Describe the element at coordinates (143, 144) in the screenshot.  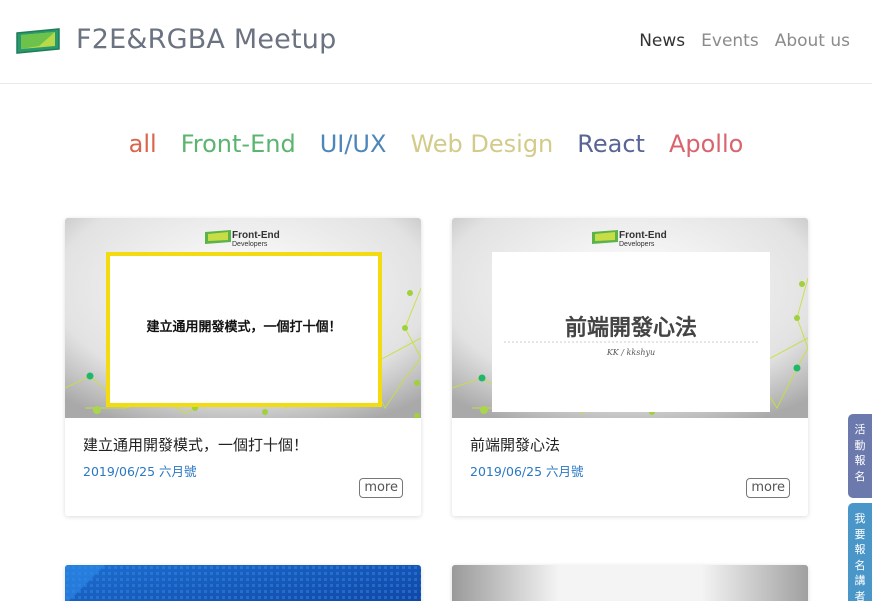
I see `category-all: all` at that location.